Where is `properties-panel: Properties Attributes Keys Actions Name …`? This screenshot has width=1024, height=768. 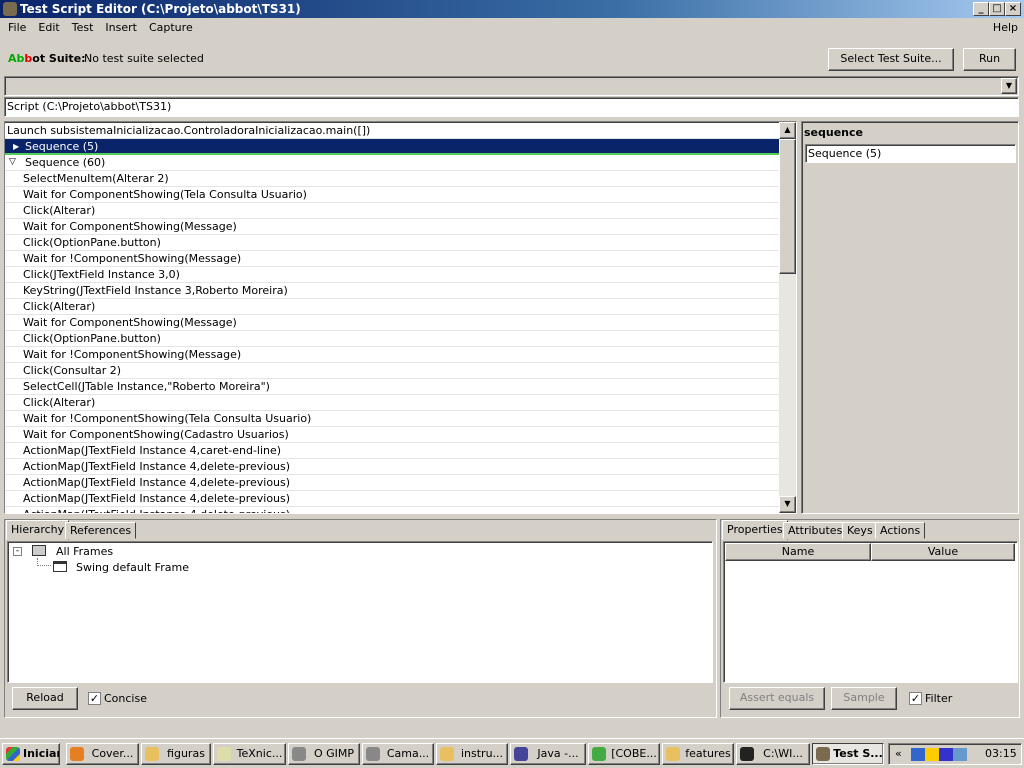 properties-panel: Properties Attributes Keys Actions Name … is located at coordinates (870, 618).